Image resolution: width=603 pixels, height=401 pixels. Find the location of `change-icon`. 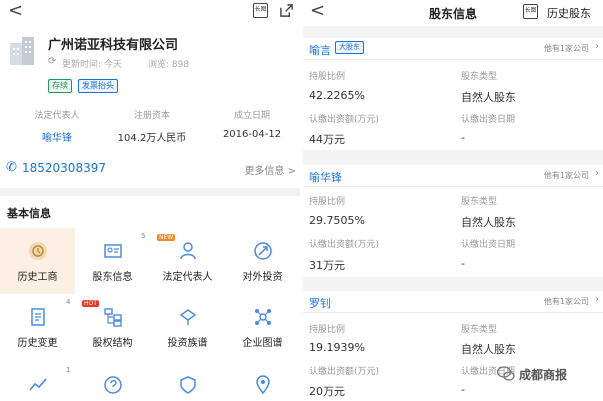

change-icon is located at coordinates (38, 317).